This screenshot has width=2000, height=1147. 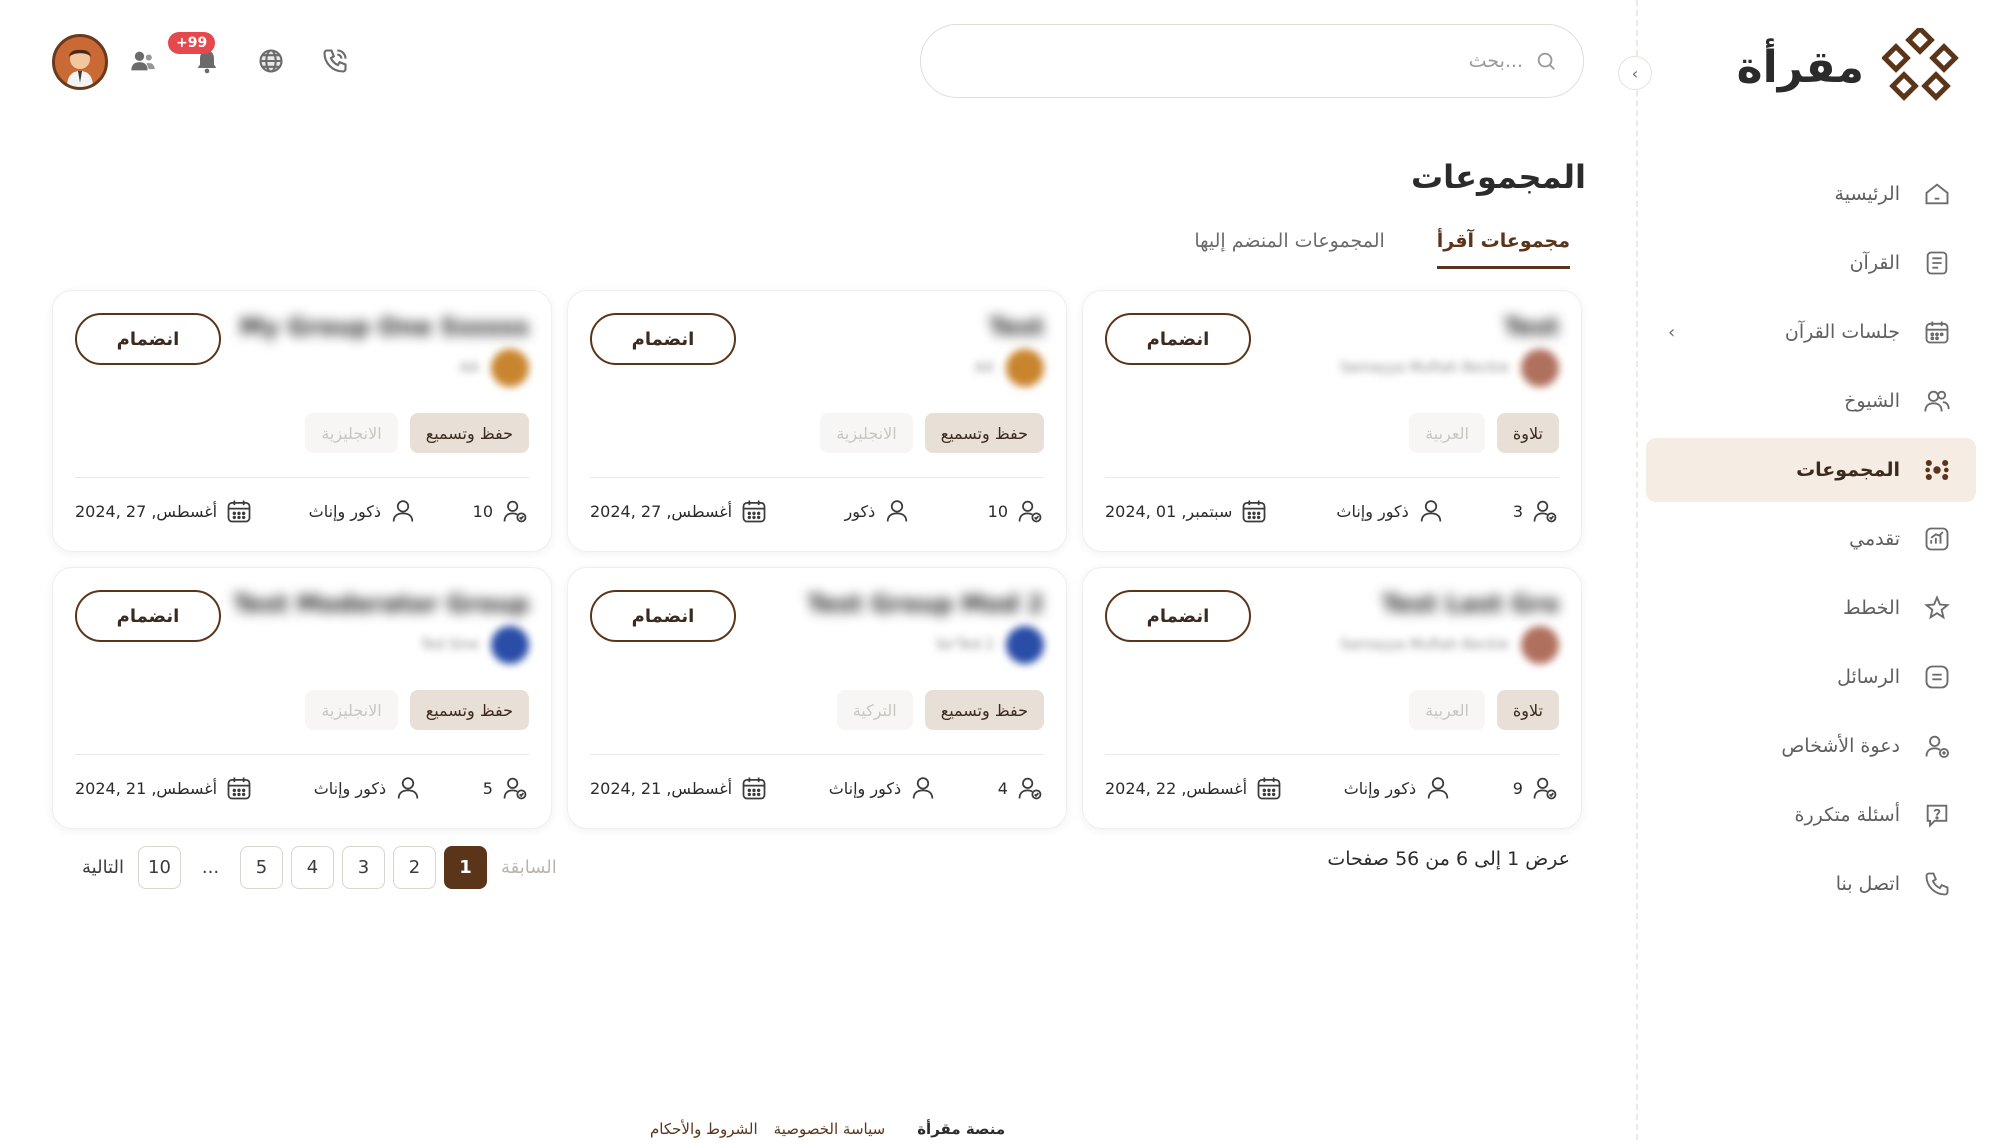 What do you see at coordinates (1937, 608) in the screenshot?
I see `plan-icon` at bounding box center [1937, 608].